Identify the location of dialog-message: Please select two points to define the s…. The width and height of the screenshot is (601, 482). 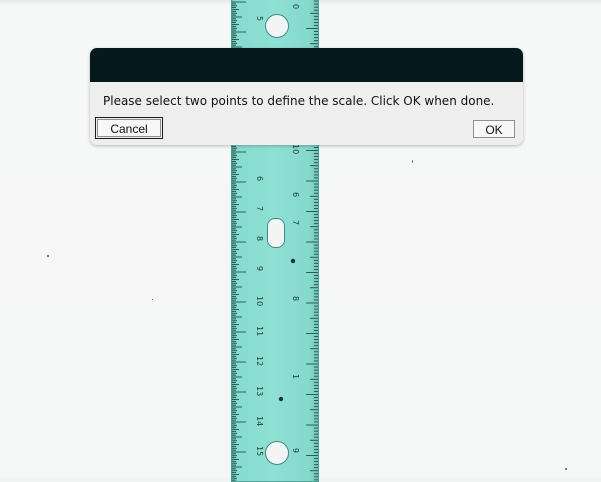
(299, 101).